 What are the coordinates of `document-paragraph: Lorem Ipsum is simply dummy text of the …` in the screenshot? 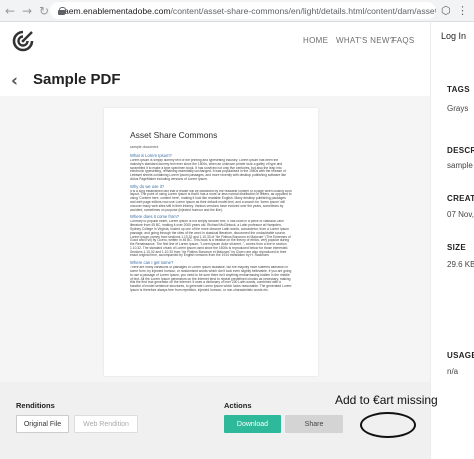 It's located at (208, 170).